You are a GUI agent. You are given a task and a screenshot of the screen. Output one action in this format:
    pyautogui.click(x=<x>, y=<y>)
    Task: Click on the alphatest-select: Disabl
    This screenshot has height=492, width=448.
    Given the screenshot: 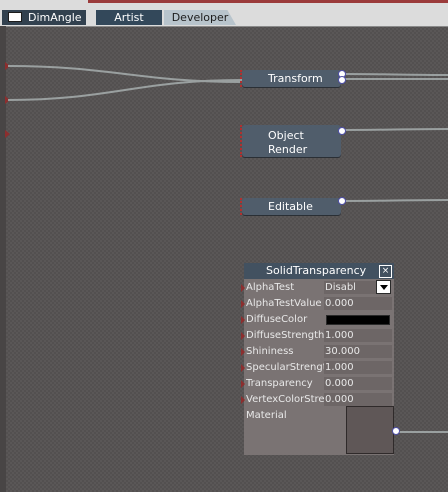 What is the action you would take?
    pyautogui.click(x=350, y=287)
    